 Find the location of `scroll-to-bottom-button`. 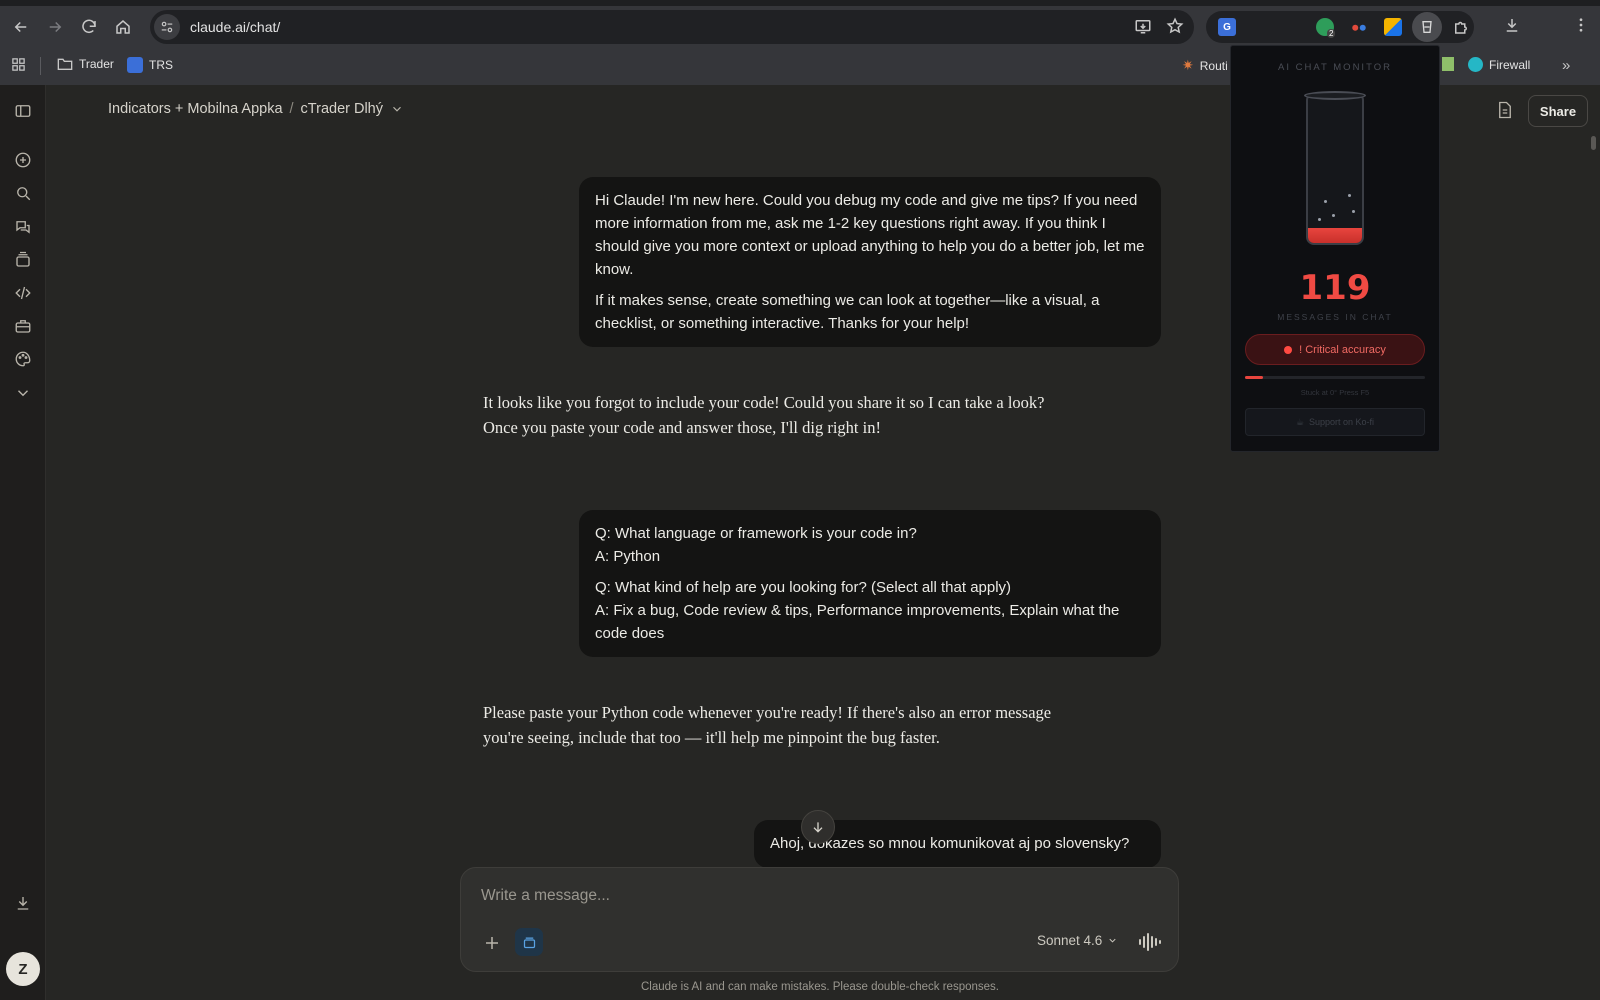

scroll-to-bottom-button is located at coordinates (818, 827).